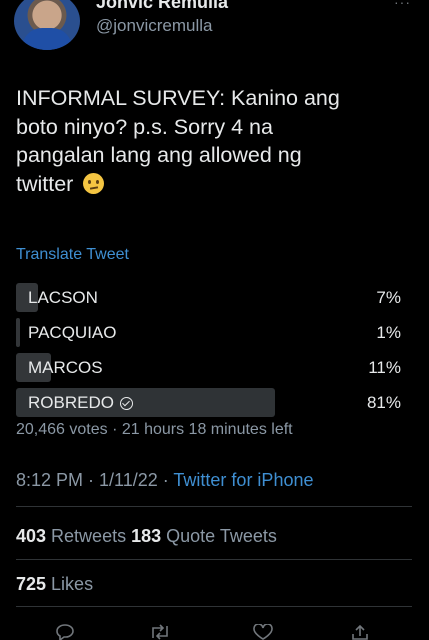 The width and height of the screenshot is (429, 640). Describe the element at coordinates (388, 297) in the screenshot. I see `poll-option-percent: 7%` at that location.